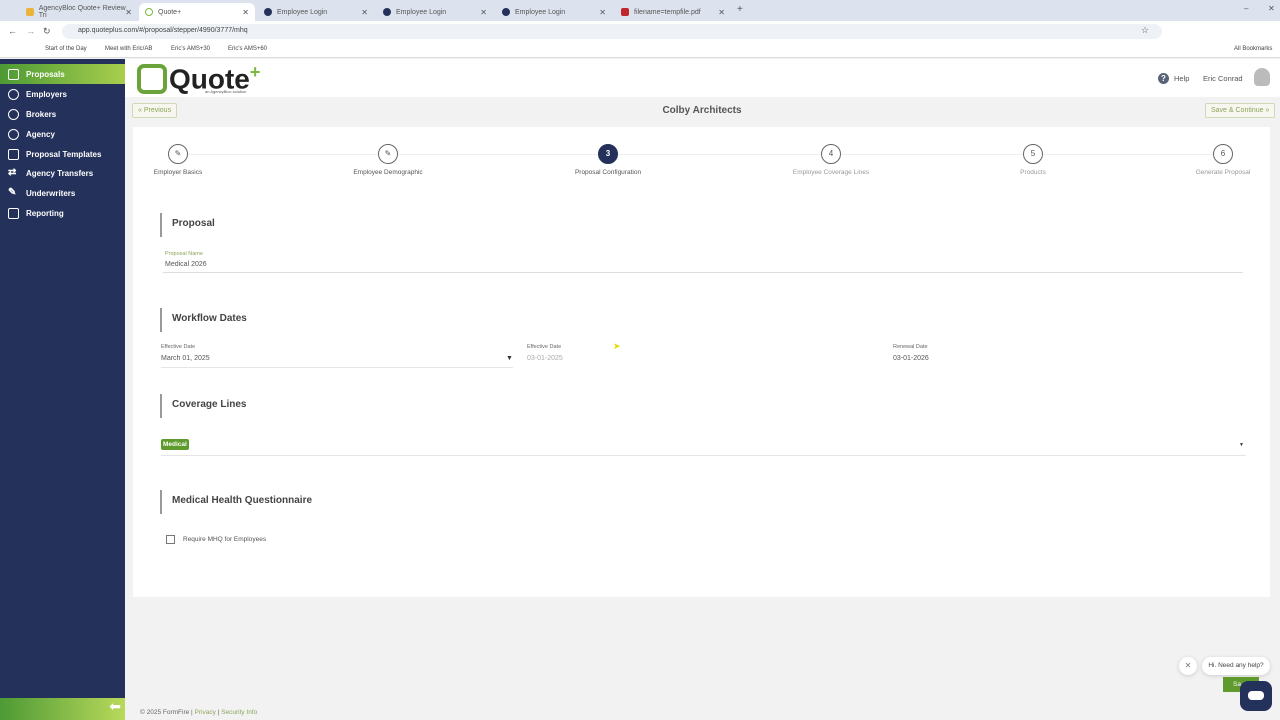  What do you see at coordinates (1145, 30) in the screenshot?
I see `bookmark-star-icon: ☆` at bounding box center [1145, 30].